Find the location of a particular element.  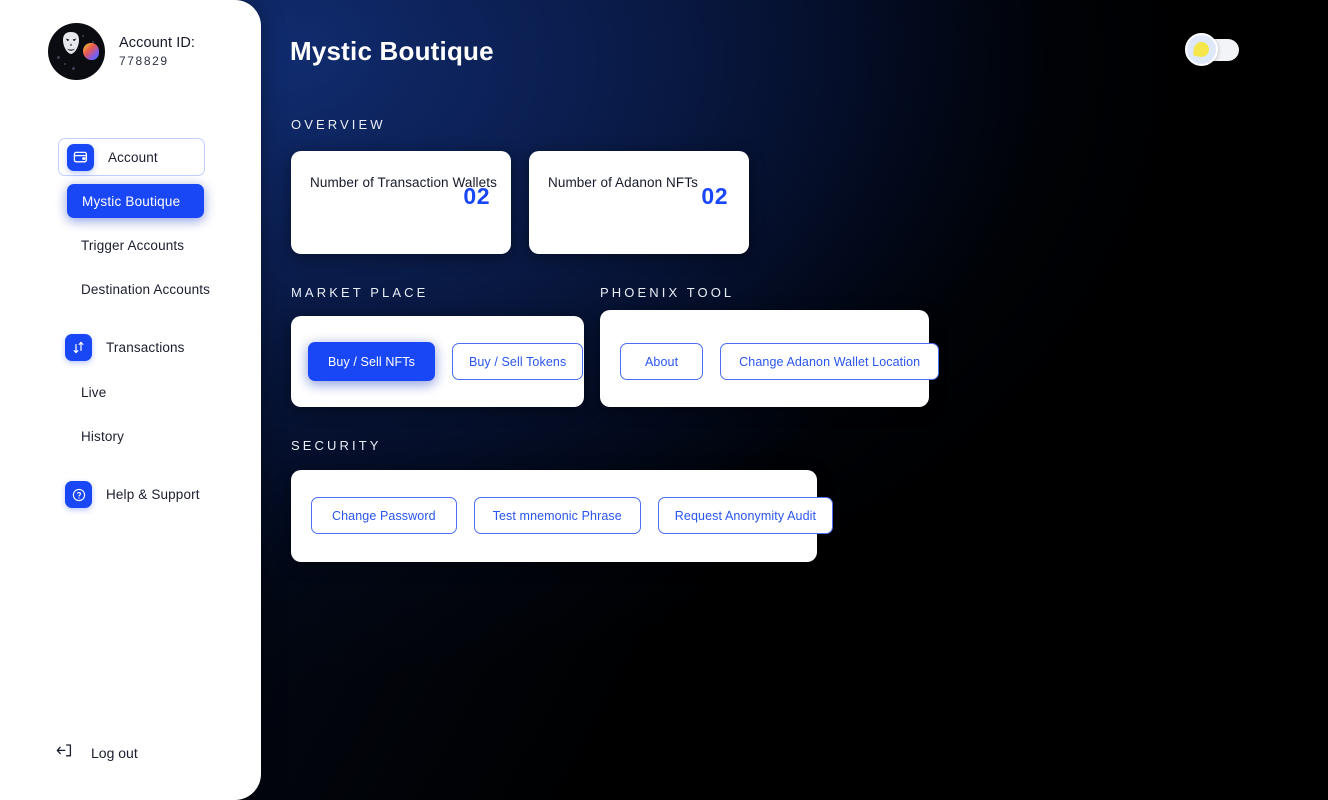

stat-card-transaction-wallets: Number of Transaction Wallets 02 is located at coordinates (401, 202).